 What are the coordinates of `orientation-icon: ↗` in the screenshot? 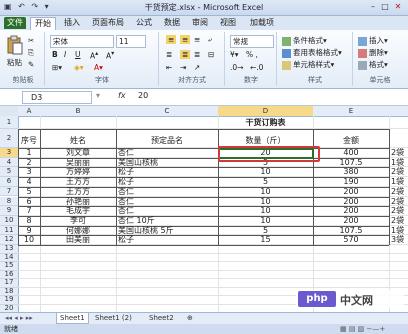 It's located at (197, 67).